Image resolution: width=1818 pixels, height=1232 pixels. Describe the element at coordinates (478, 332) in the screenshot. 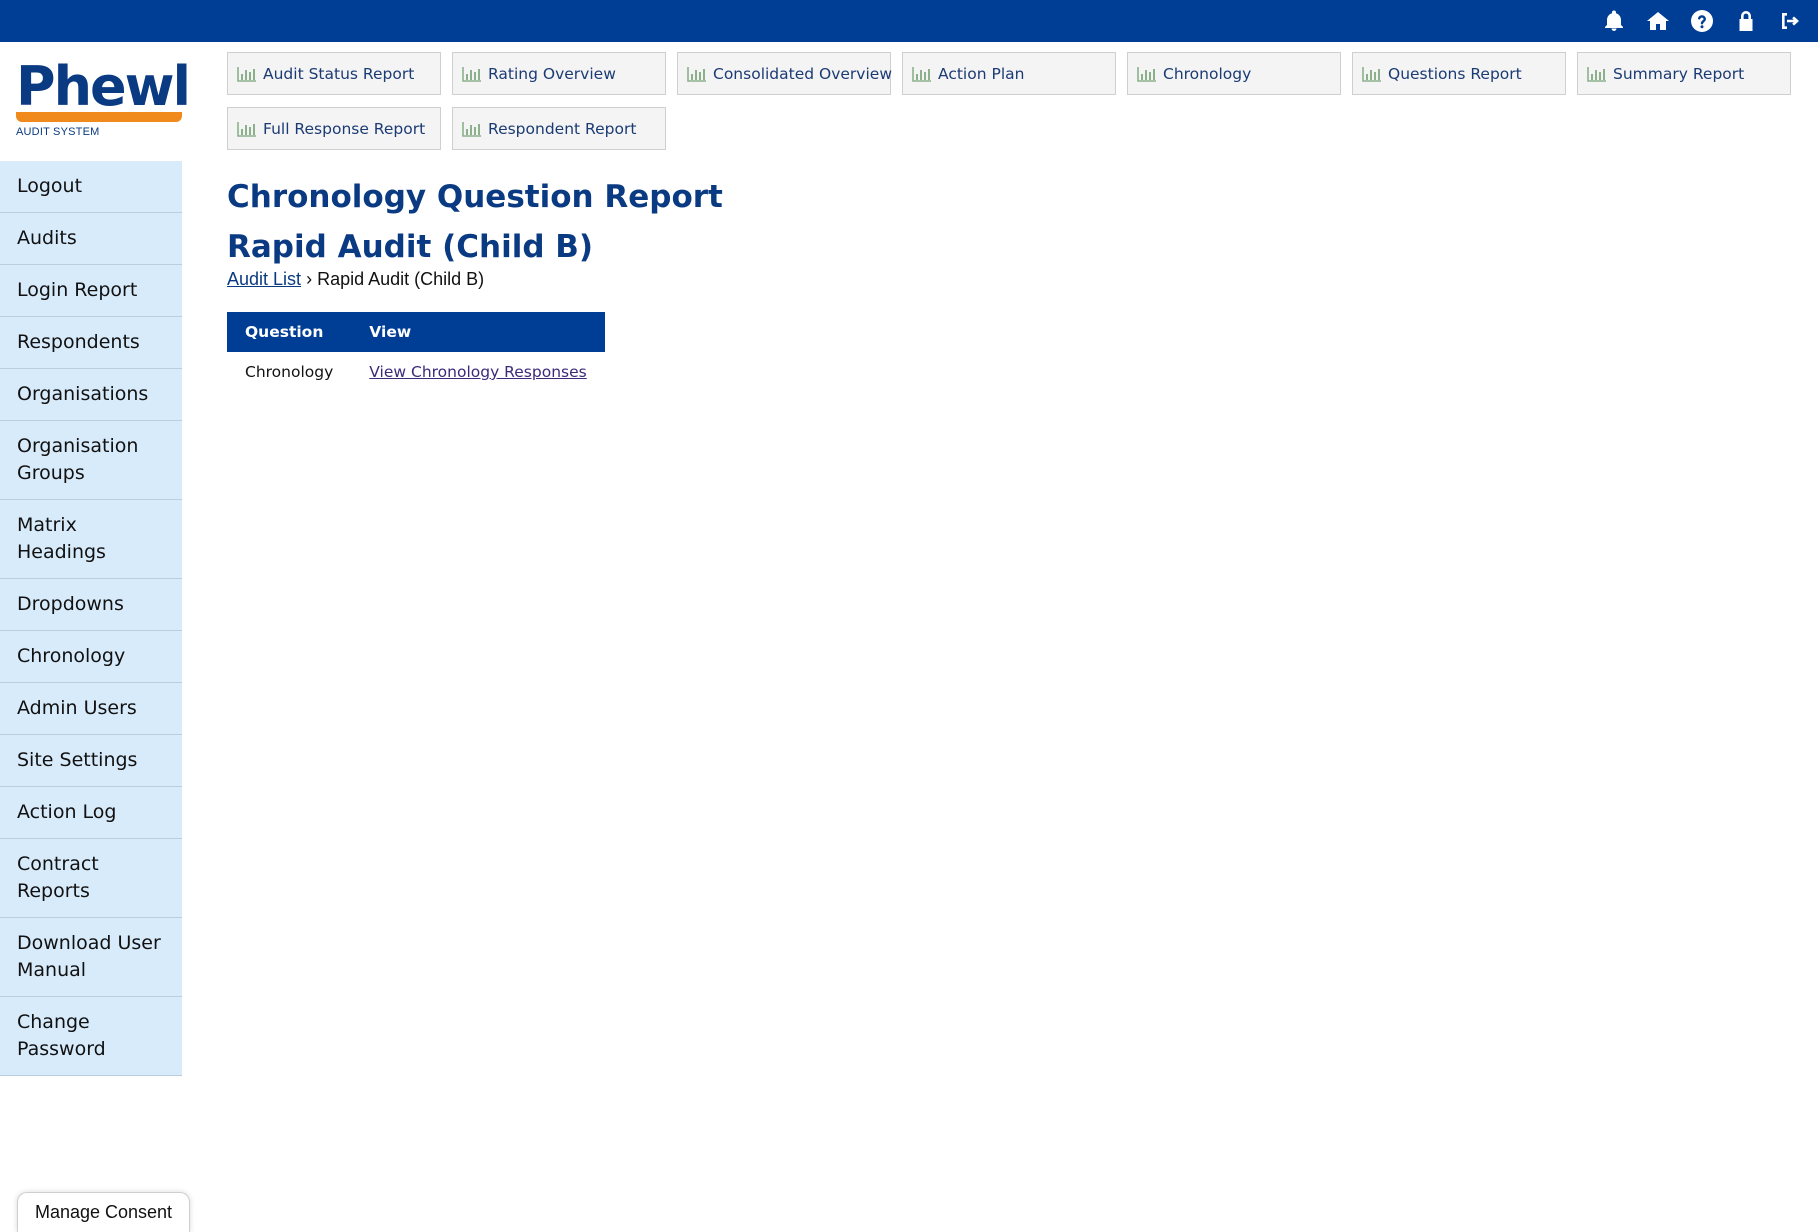

I see `column-header-view: View` at that location.